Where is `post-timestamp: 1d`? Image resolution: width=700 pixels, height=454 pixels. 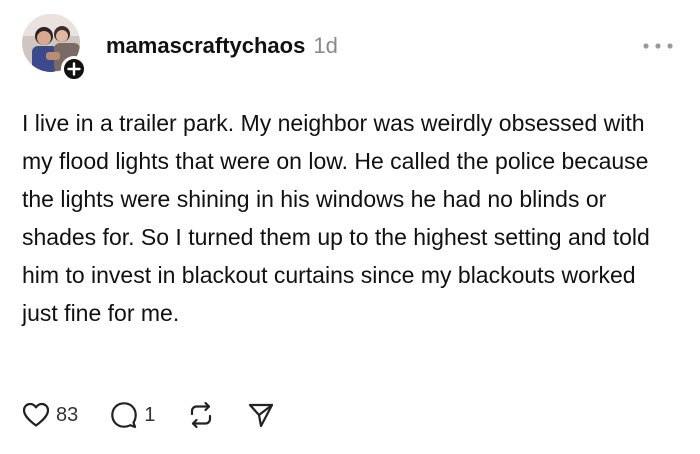 post-timestamp: 1d is located at coordinates (325, 45).